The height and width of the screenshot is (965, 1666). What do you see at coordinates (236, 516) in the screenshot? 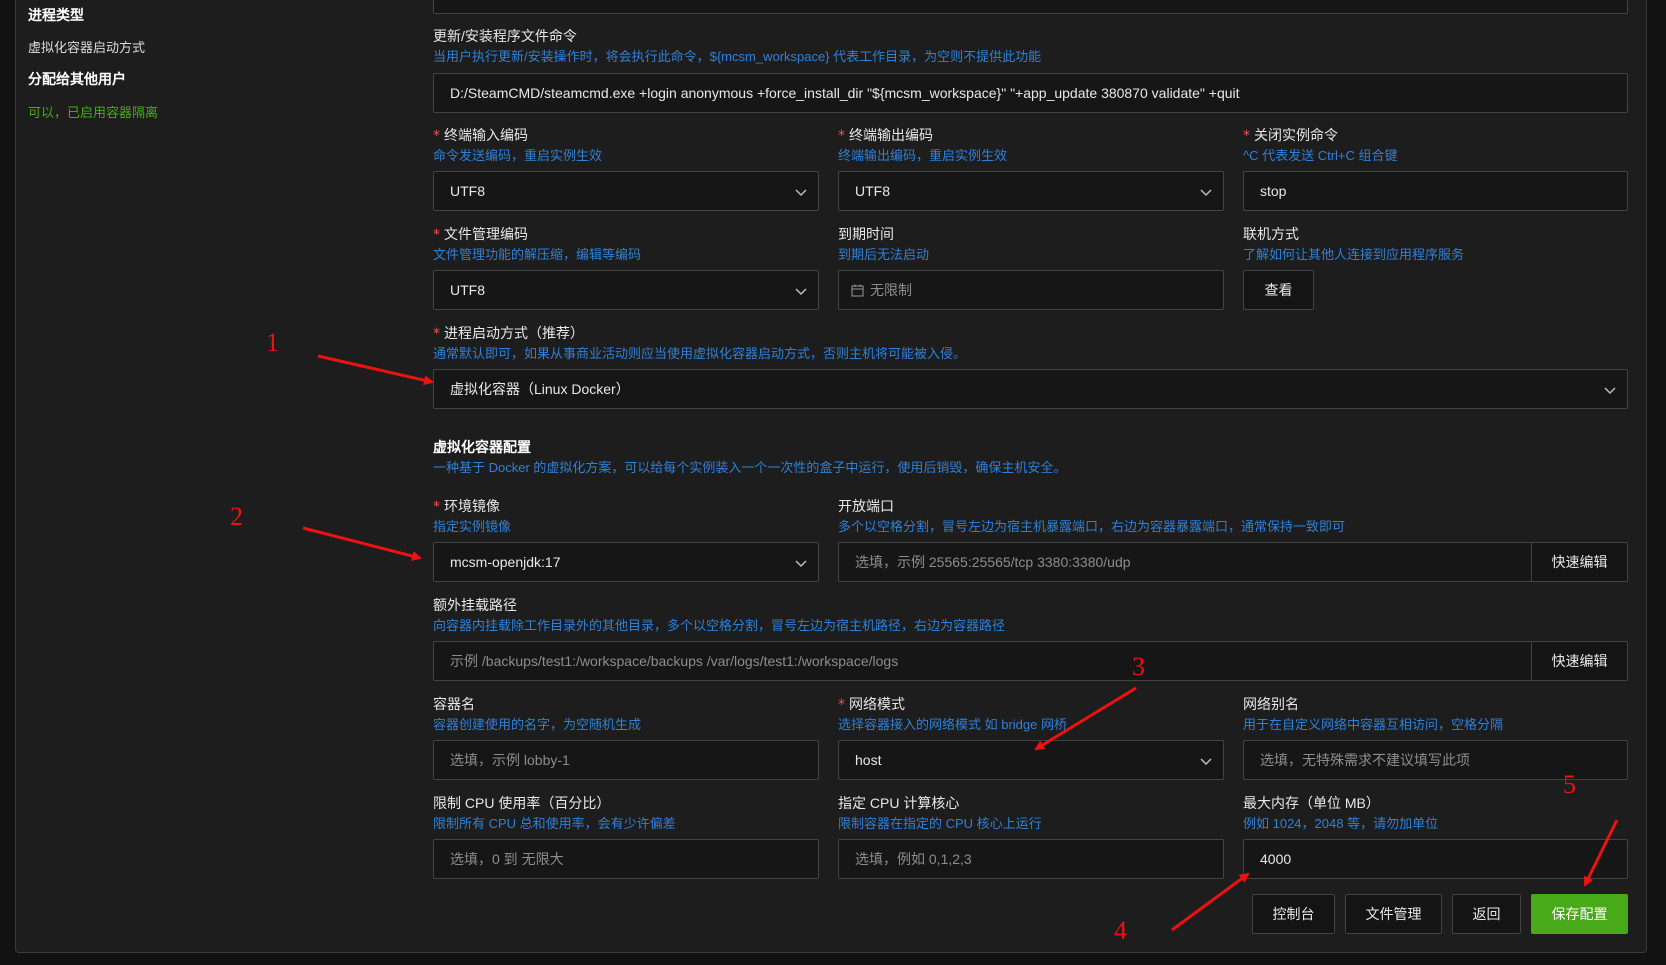
I see `annotation-2: 2` at bounding box center [236, 516].